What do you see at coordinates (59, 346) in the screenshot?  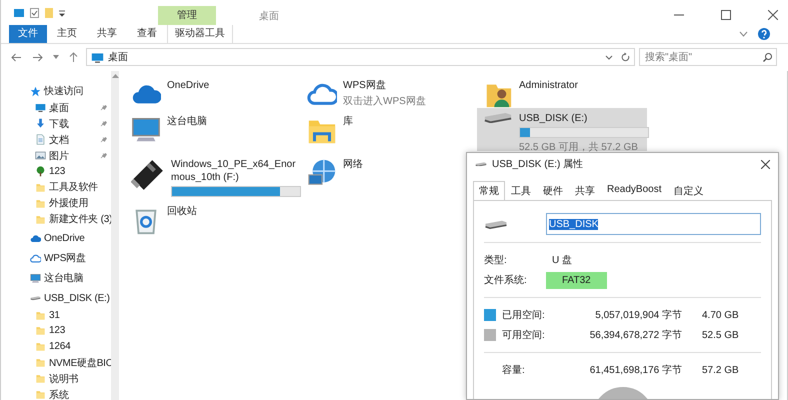 I see `nav-item: 1264` at bounding box center [59, 346].